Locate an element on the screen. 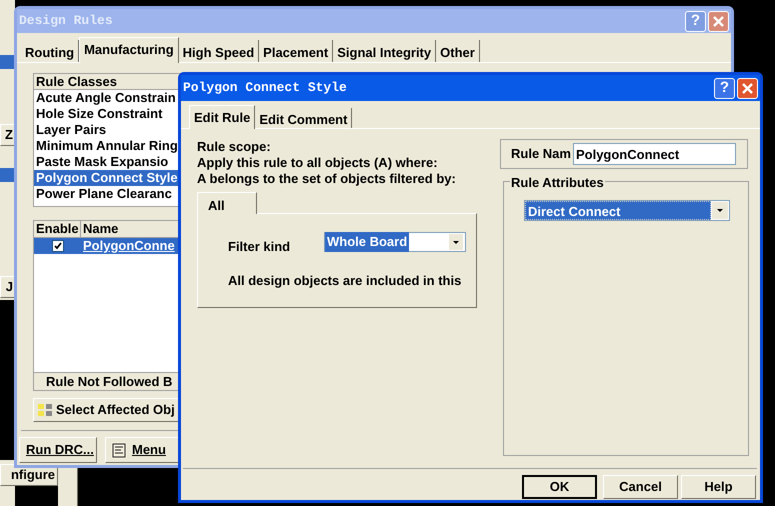 The width and height of the screenshot is (775, 506). field-label: Rule Nam is located at coordinates (541, 154).